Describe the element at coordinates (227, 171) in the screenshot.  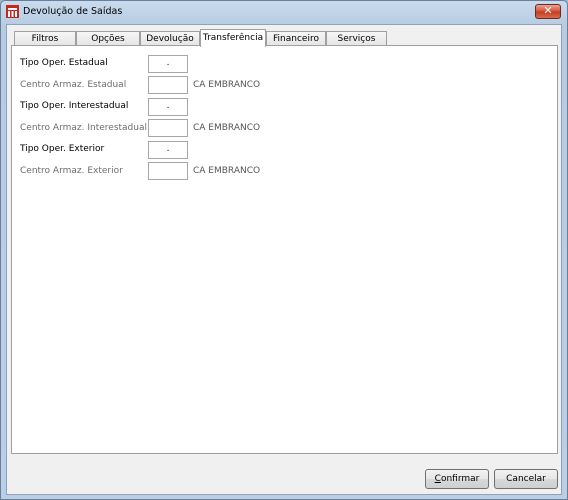
I see `centro-armaz-exterior-description: CA EMBRANCO` at that location.